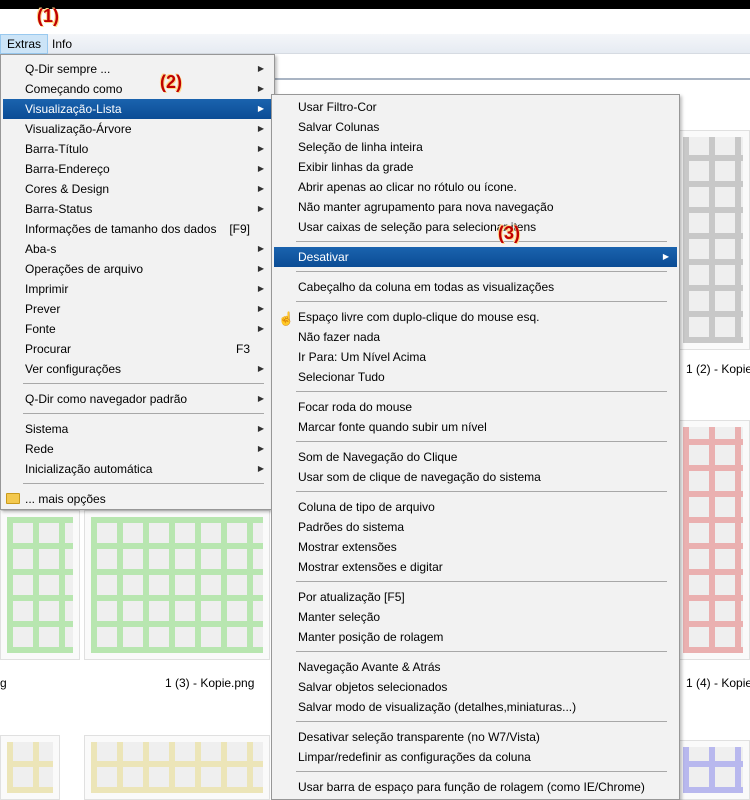 This screenshot has width=750, height=800. I want to click on file-caption: 1 (4) - Kopie, so click(718, 683).